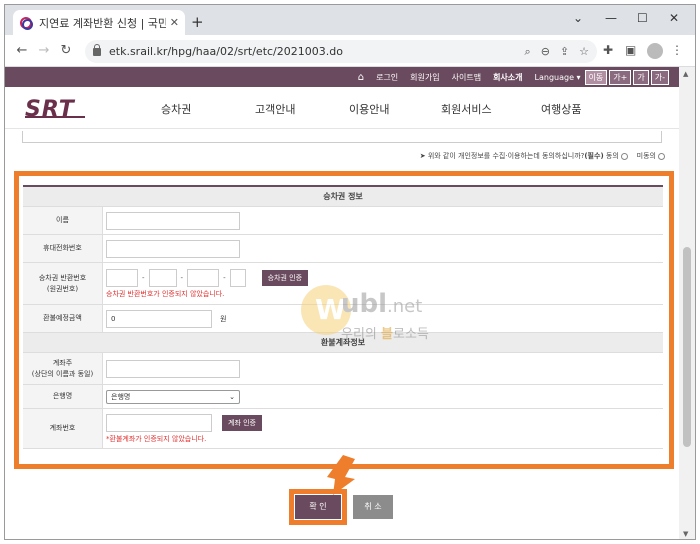 The image size is (700, 544). What do you see at coordinates (596, 77) in the screenshot?
I see `language-go-button: 이동` at bounding box center [596, 77].